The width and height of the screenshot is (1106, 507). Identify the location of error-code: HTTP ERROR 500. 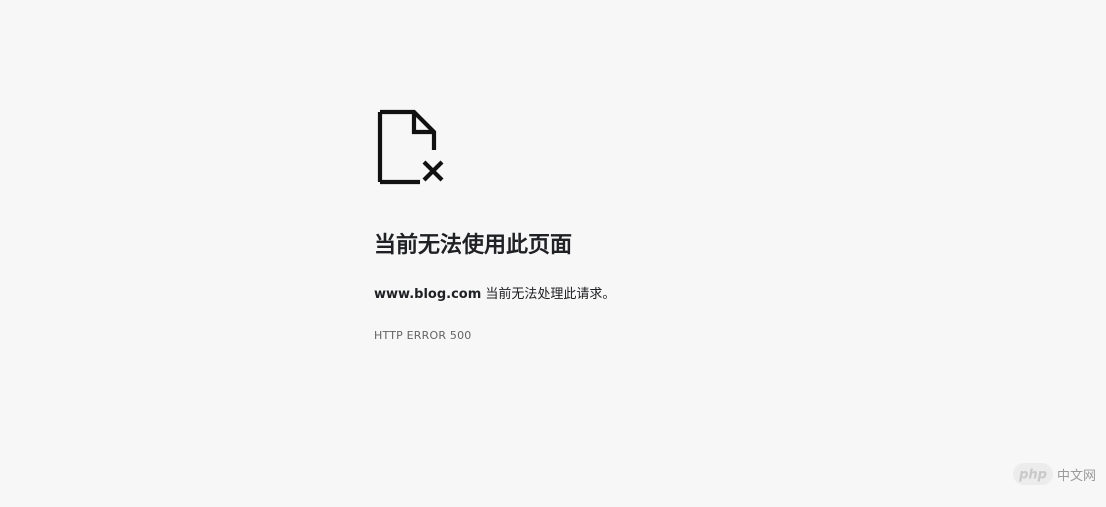
(423, 335).